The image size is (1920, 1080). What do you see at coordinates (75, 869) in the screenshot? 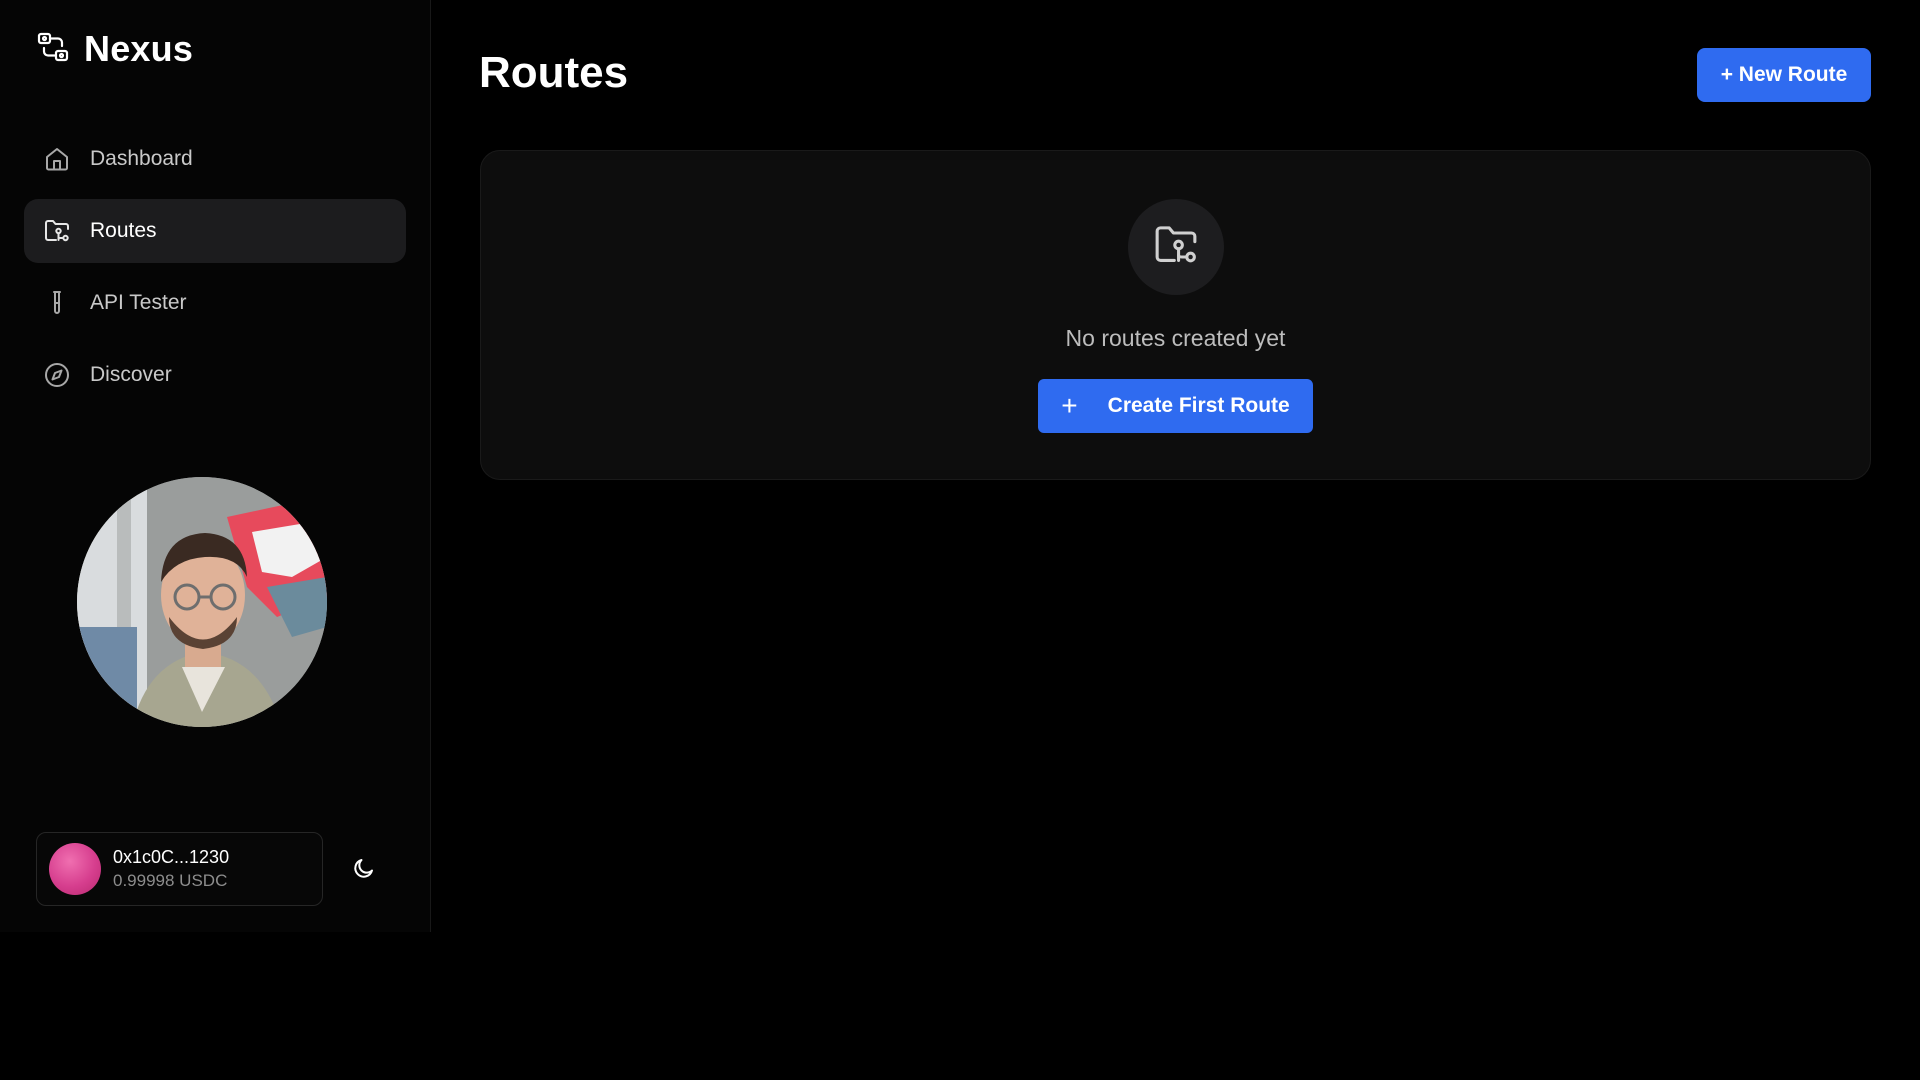
I see `wallet-avatar` at bounding box center [75, 869].